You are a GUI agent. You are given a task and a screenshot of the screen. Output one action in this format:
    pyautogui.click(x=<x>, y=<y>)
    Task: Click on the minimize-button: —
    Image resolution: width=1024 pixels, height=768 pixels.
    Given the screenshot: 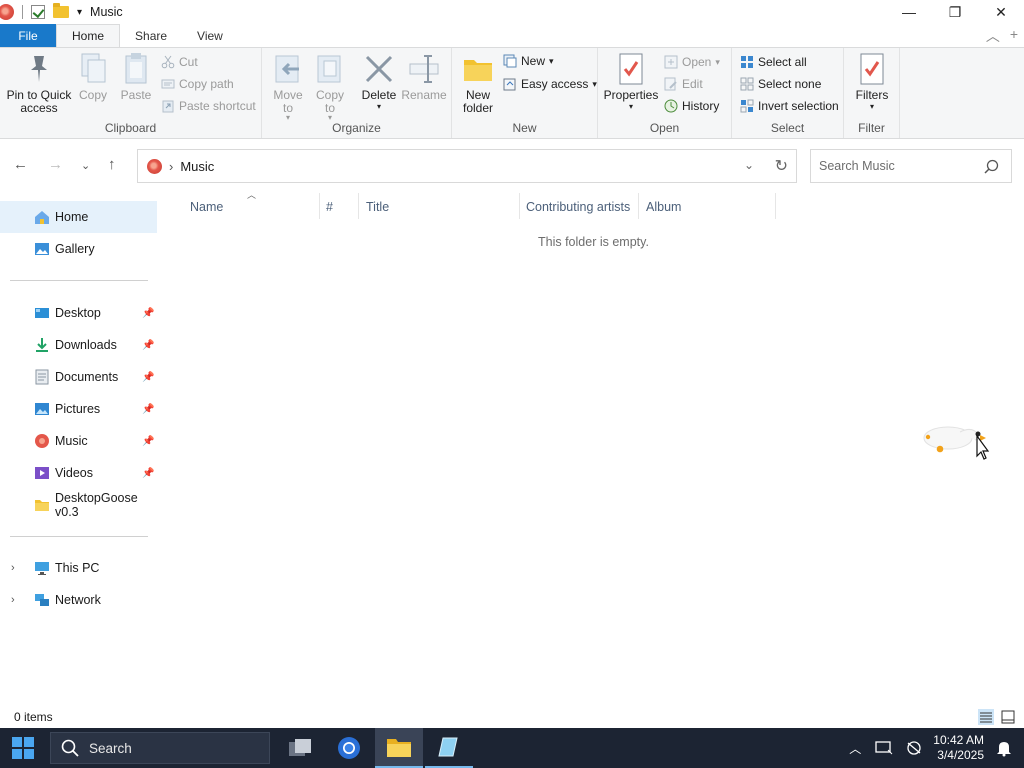 What is the action you would take?
    pyautogui.click(x=909, y=12)
    